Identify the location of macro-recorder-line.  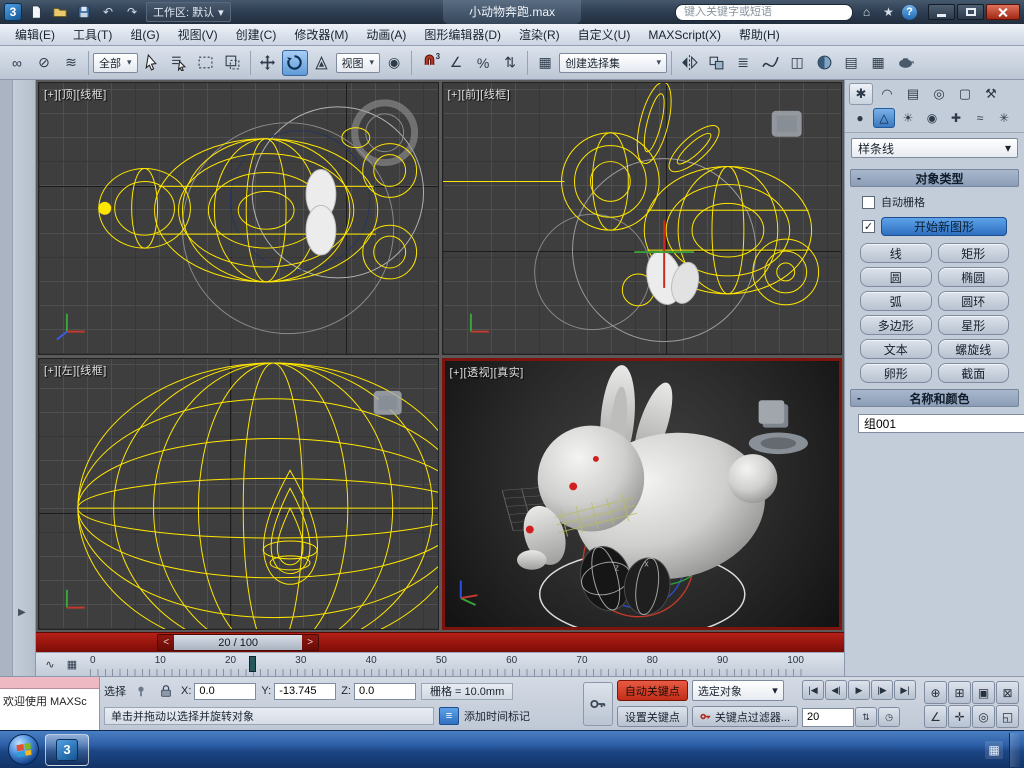
(49, 683).